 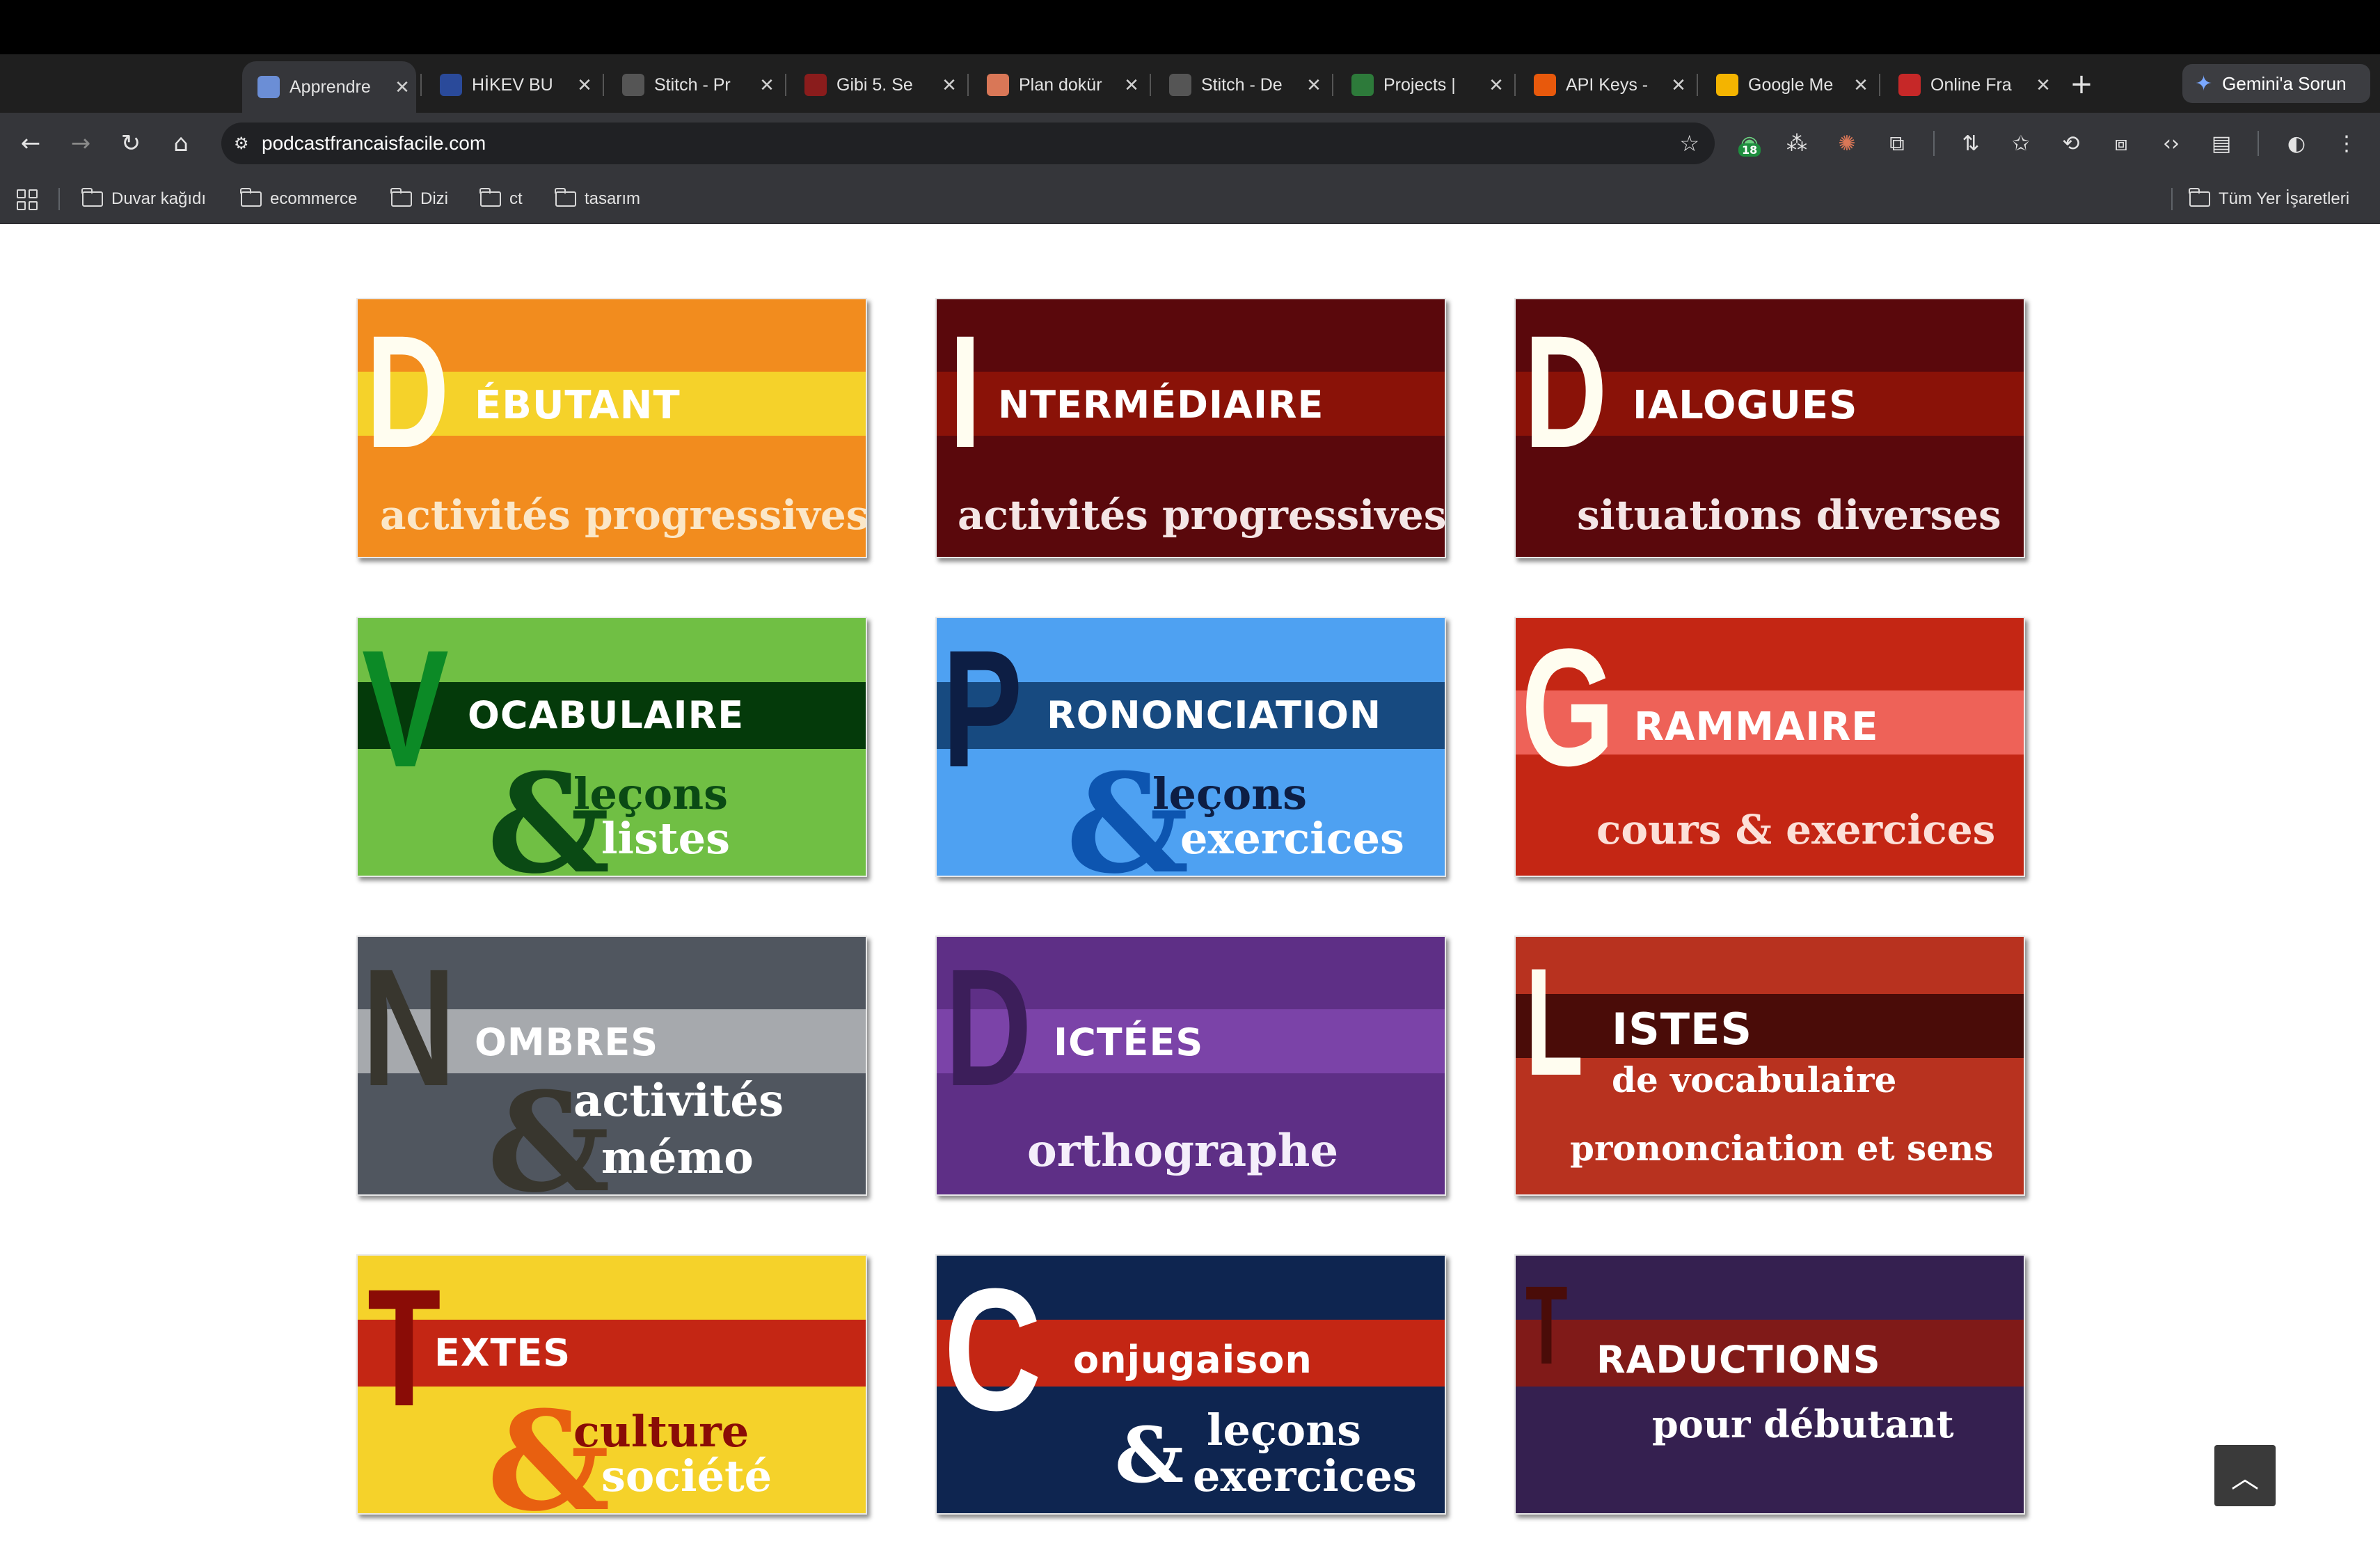 I want to click on card-intermediaire: I NTERMÉDIAIRE activités progressives, so click(x=1190, y=428).